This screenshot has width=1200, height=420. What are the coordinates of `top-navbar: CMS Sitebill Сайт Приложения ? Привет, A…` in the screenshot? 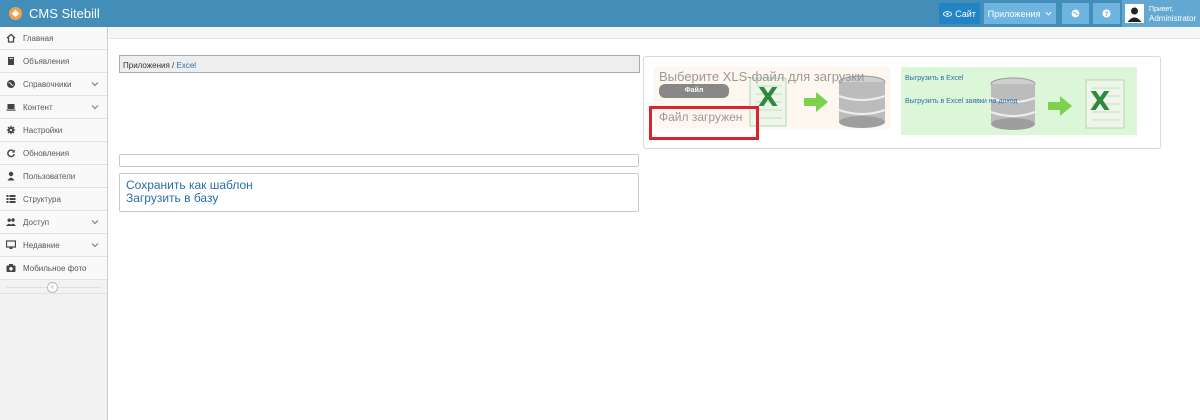 It's located at (600, 13).